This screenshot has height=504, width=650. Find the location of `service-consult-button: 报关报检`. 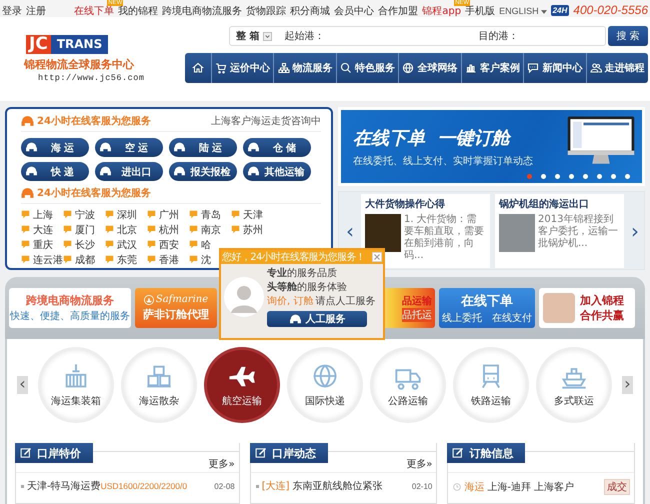

service-consult-button: 报关报检 is located at coordinates (203, 171).